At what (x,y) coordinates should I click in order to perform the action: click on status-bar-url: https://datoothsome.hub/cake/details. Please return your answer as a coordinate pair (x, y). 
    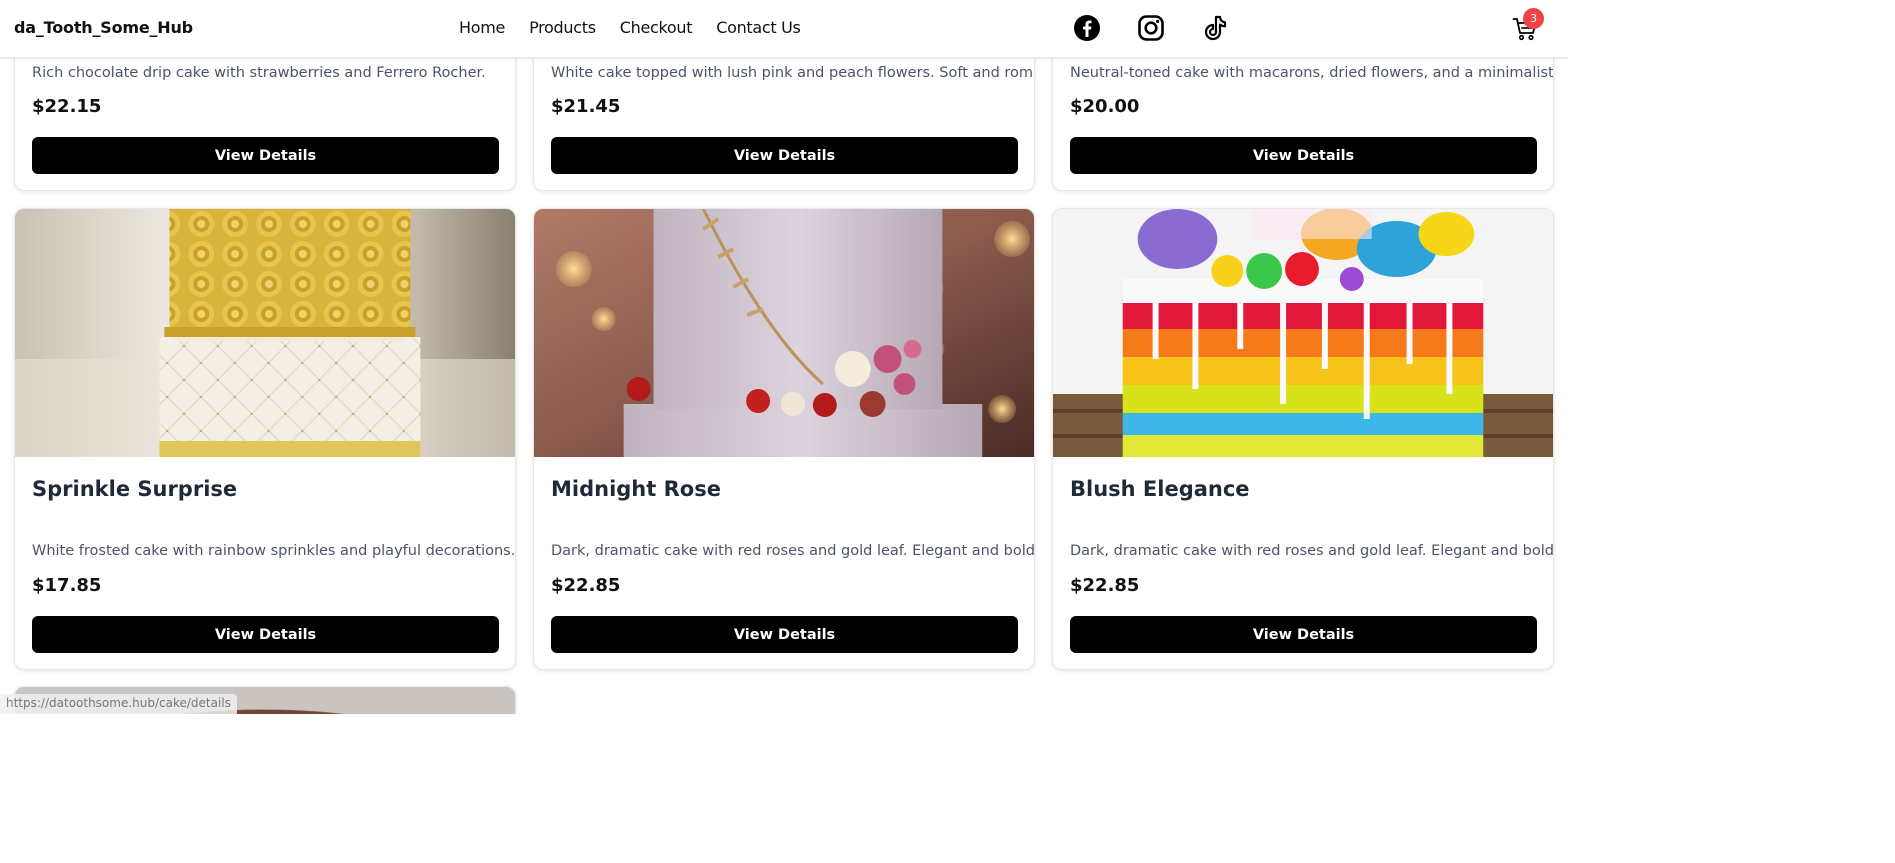
    Looking at the image, I should click on (118, 704).